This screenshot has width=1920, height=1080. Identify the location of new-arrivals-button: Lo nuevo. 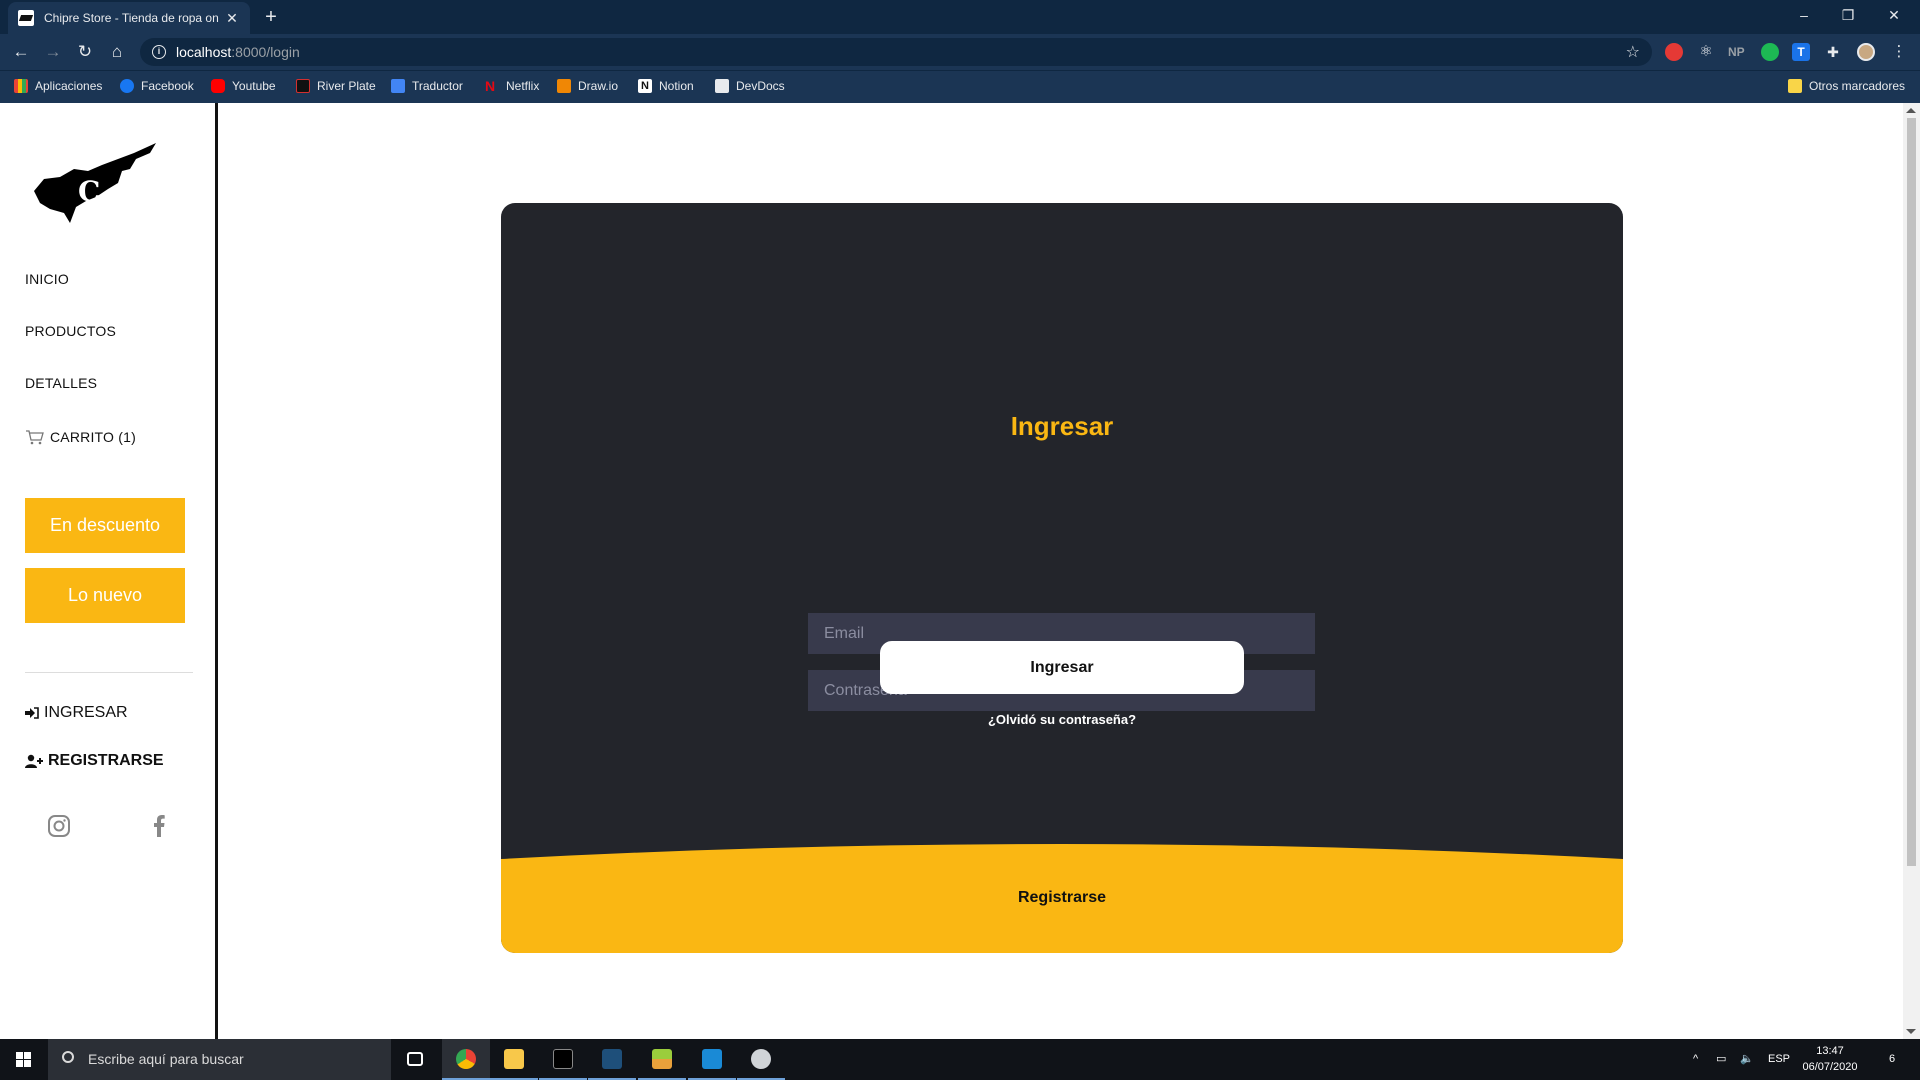
(105, 595).